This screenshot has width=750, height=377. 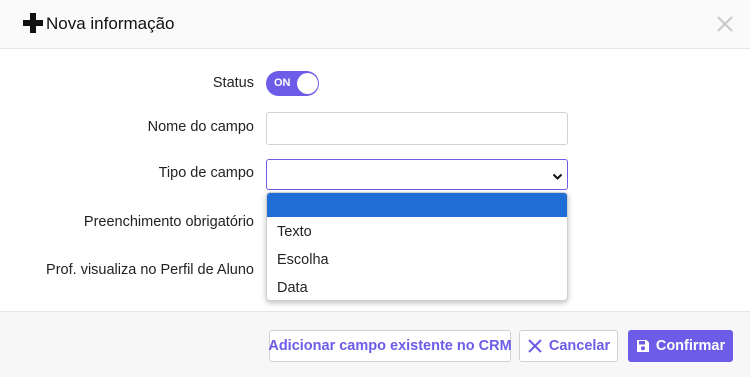 What do you see at coordinates (375, 24) in the screenshot?
I see `modal-header: Nova informação` at bounding box center [375, 24].